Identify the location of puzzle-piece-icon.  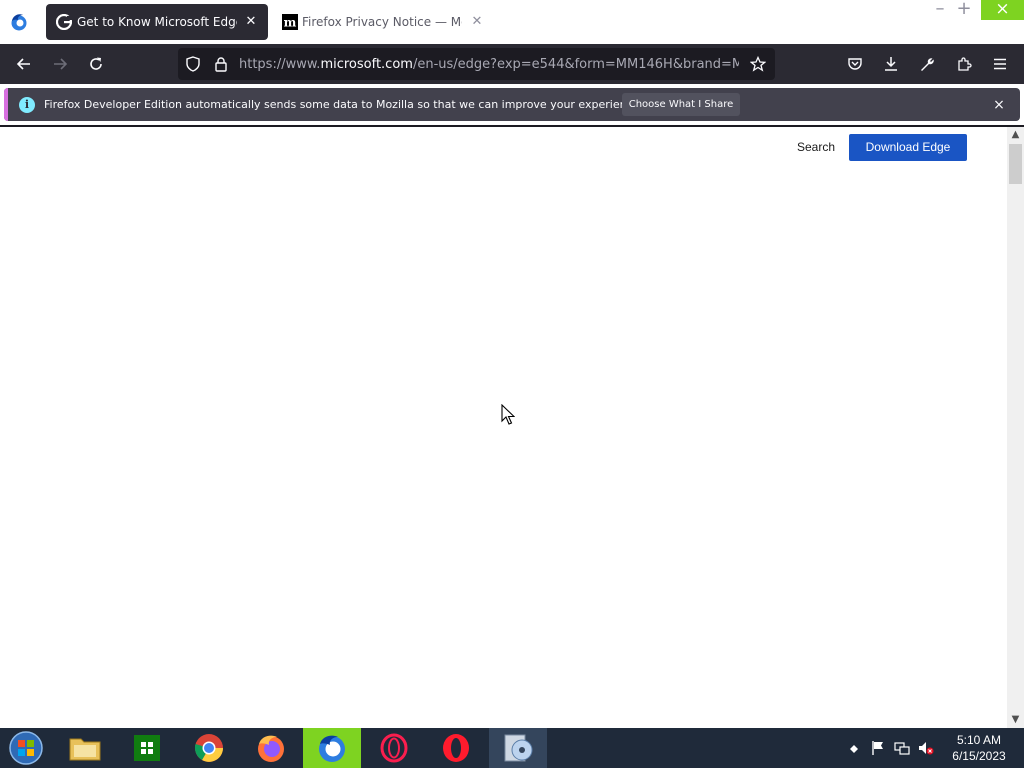
(965, 64).